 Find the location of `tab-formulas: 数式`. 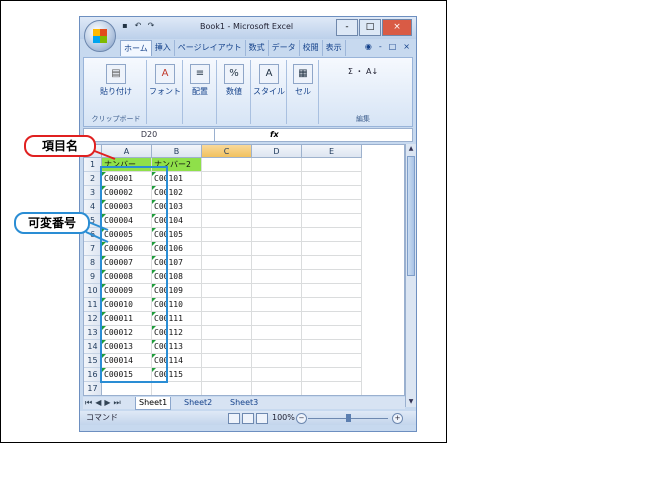

tab-formulas: 数式 is located at coordinates (257, 48).